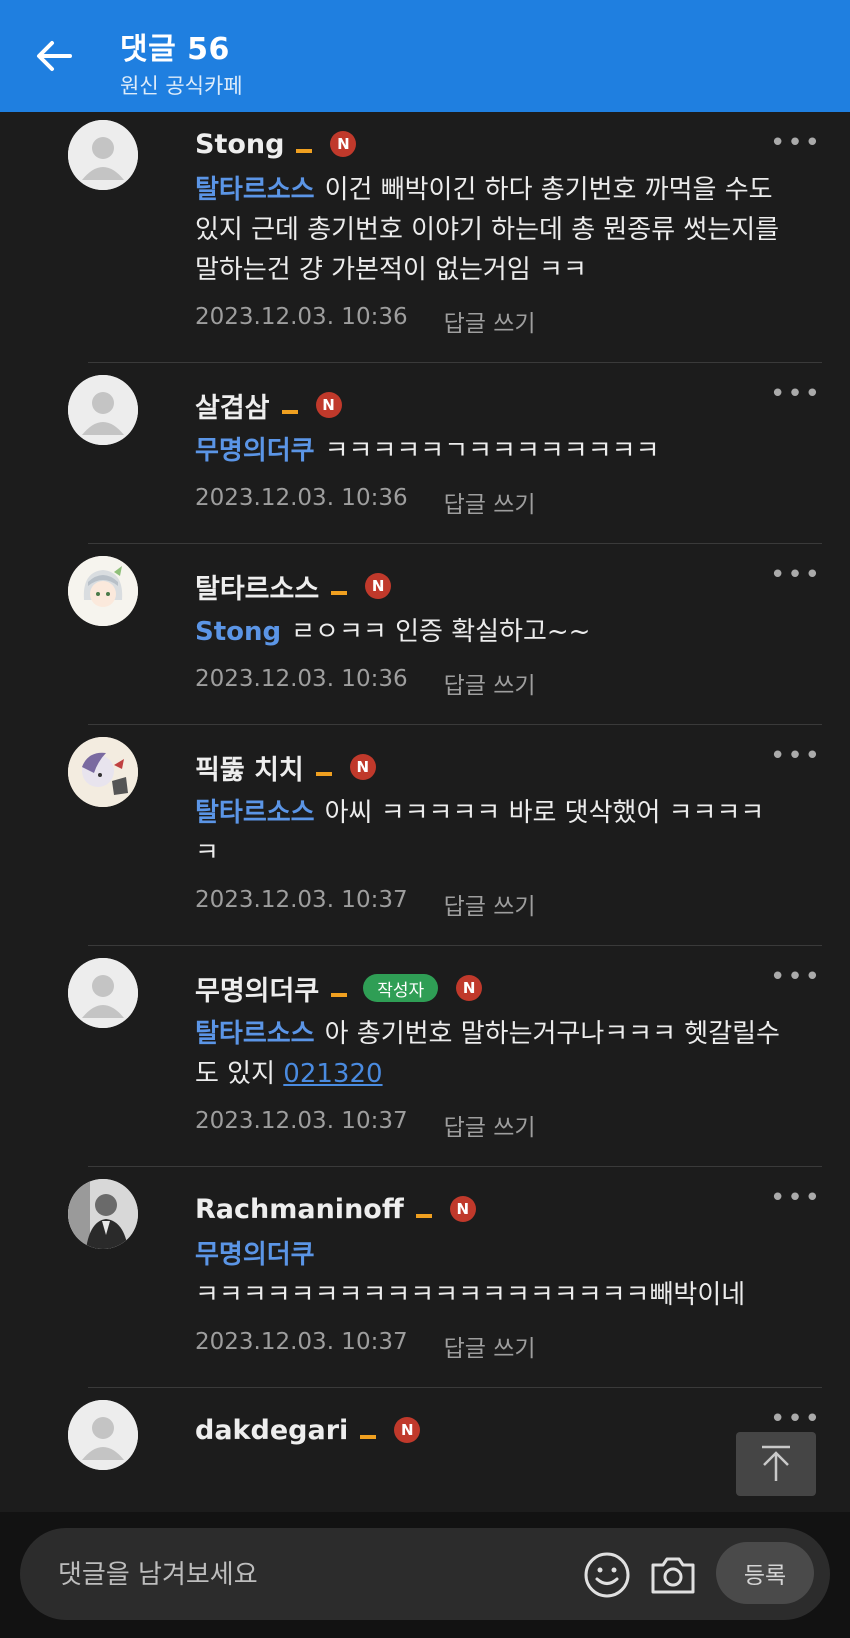 The image size is (850, 1638). I want to click on comment-nickname: Rachmaninoff, so click(299, 1209).